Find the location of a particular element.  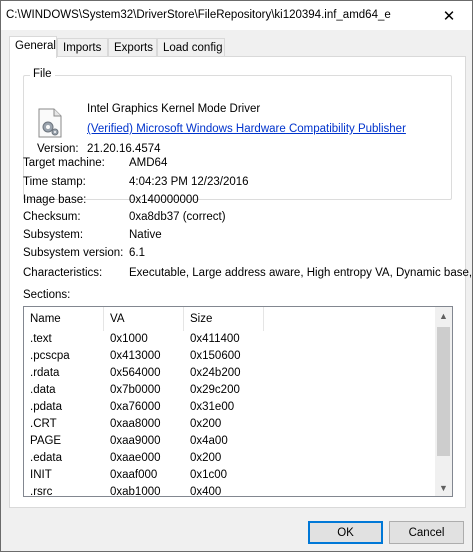

section-size: 0x411400 is located at coordinates (215, 339).